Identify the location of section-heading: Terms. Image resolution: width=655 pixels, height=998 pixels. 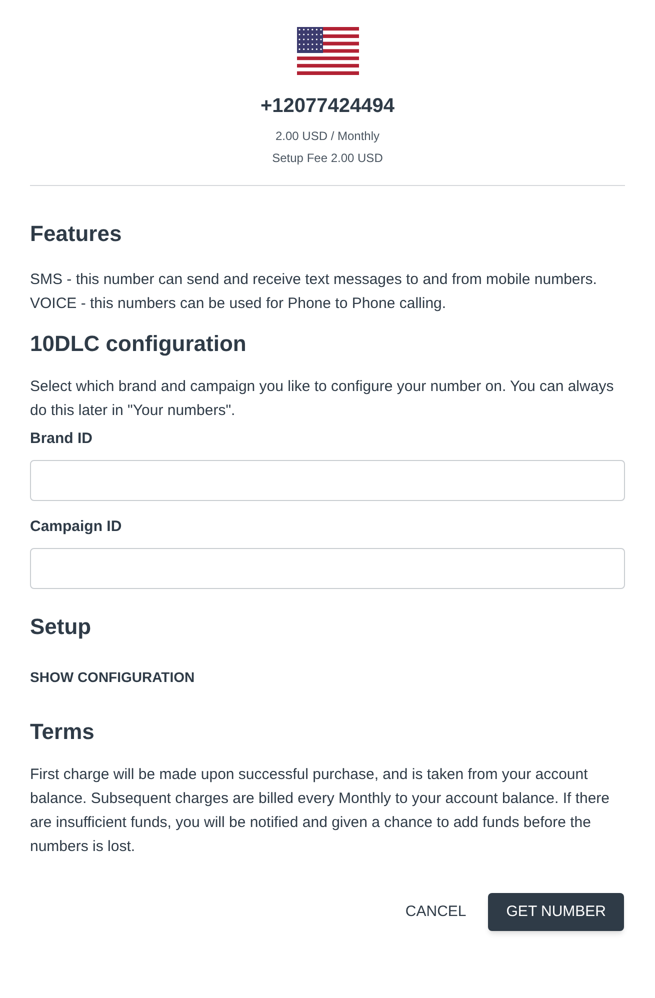
(63, 731).